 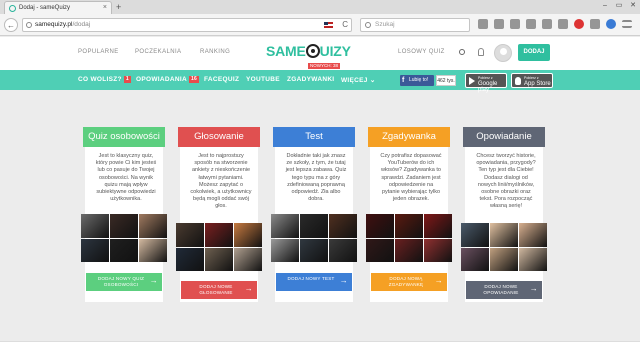 What do you see at coordinates (308, 51) in the screenshot?
I see `site-logo: SAME UIZY` at bounding box center [308, 51].